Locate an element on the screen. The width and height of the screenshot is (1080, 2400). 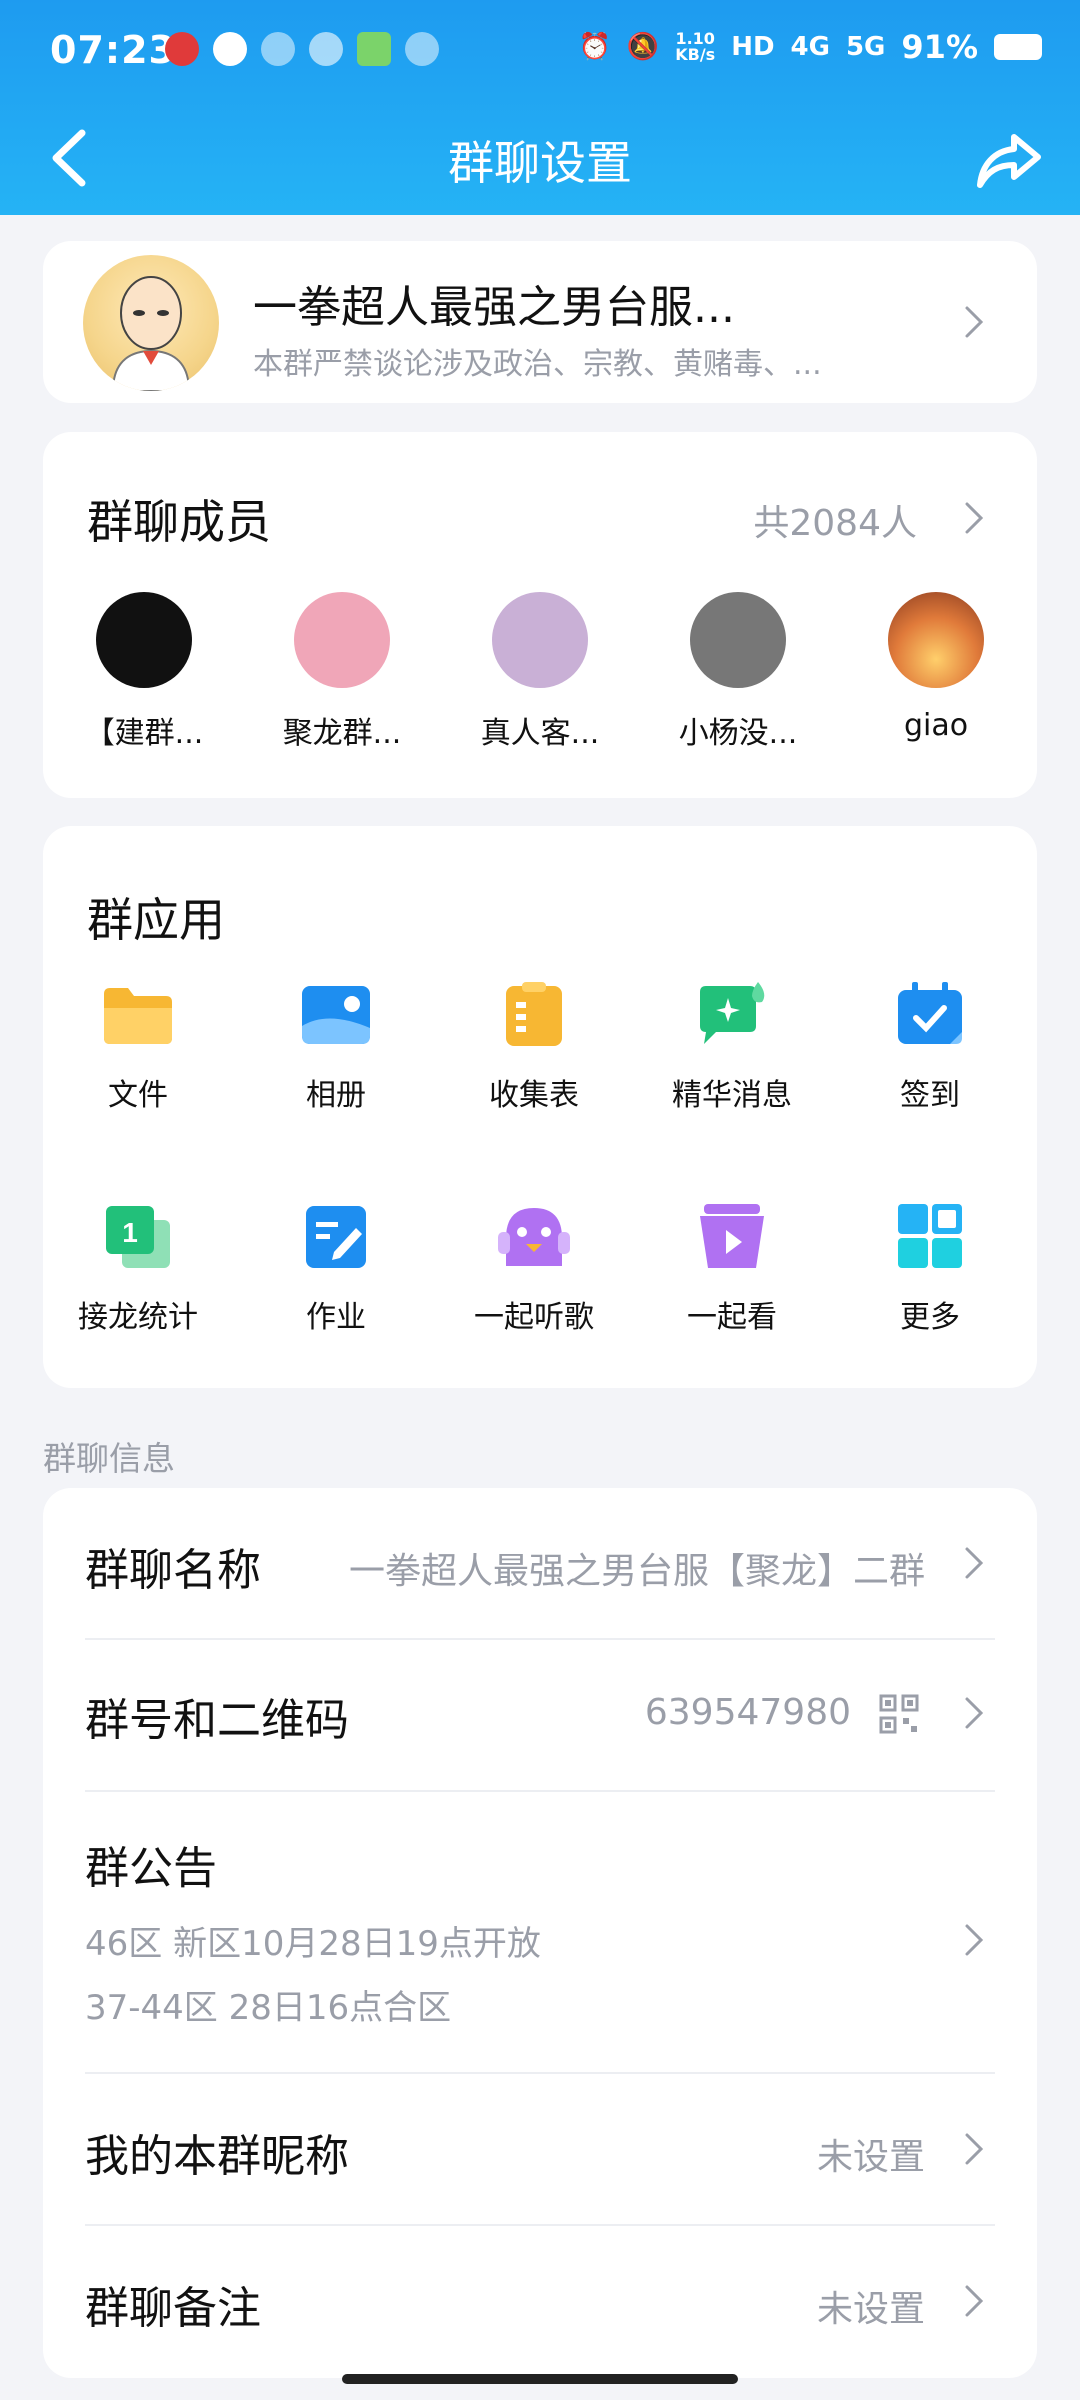
alarm-icon: ⏰ is located at coordinates (594, 47).